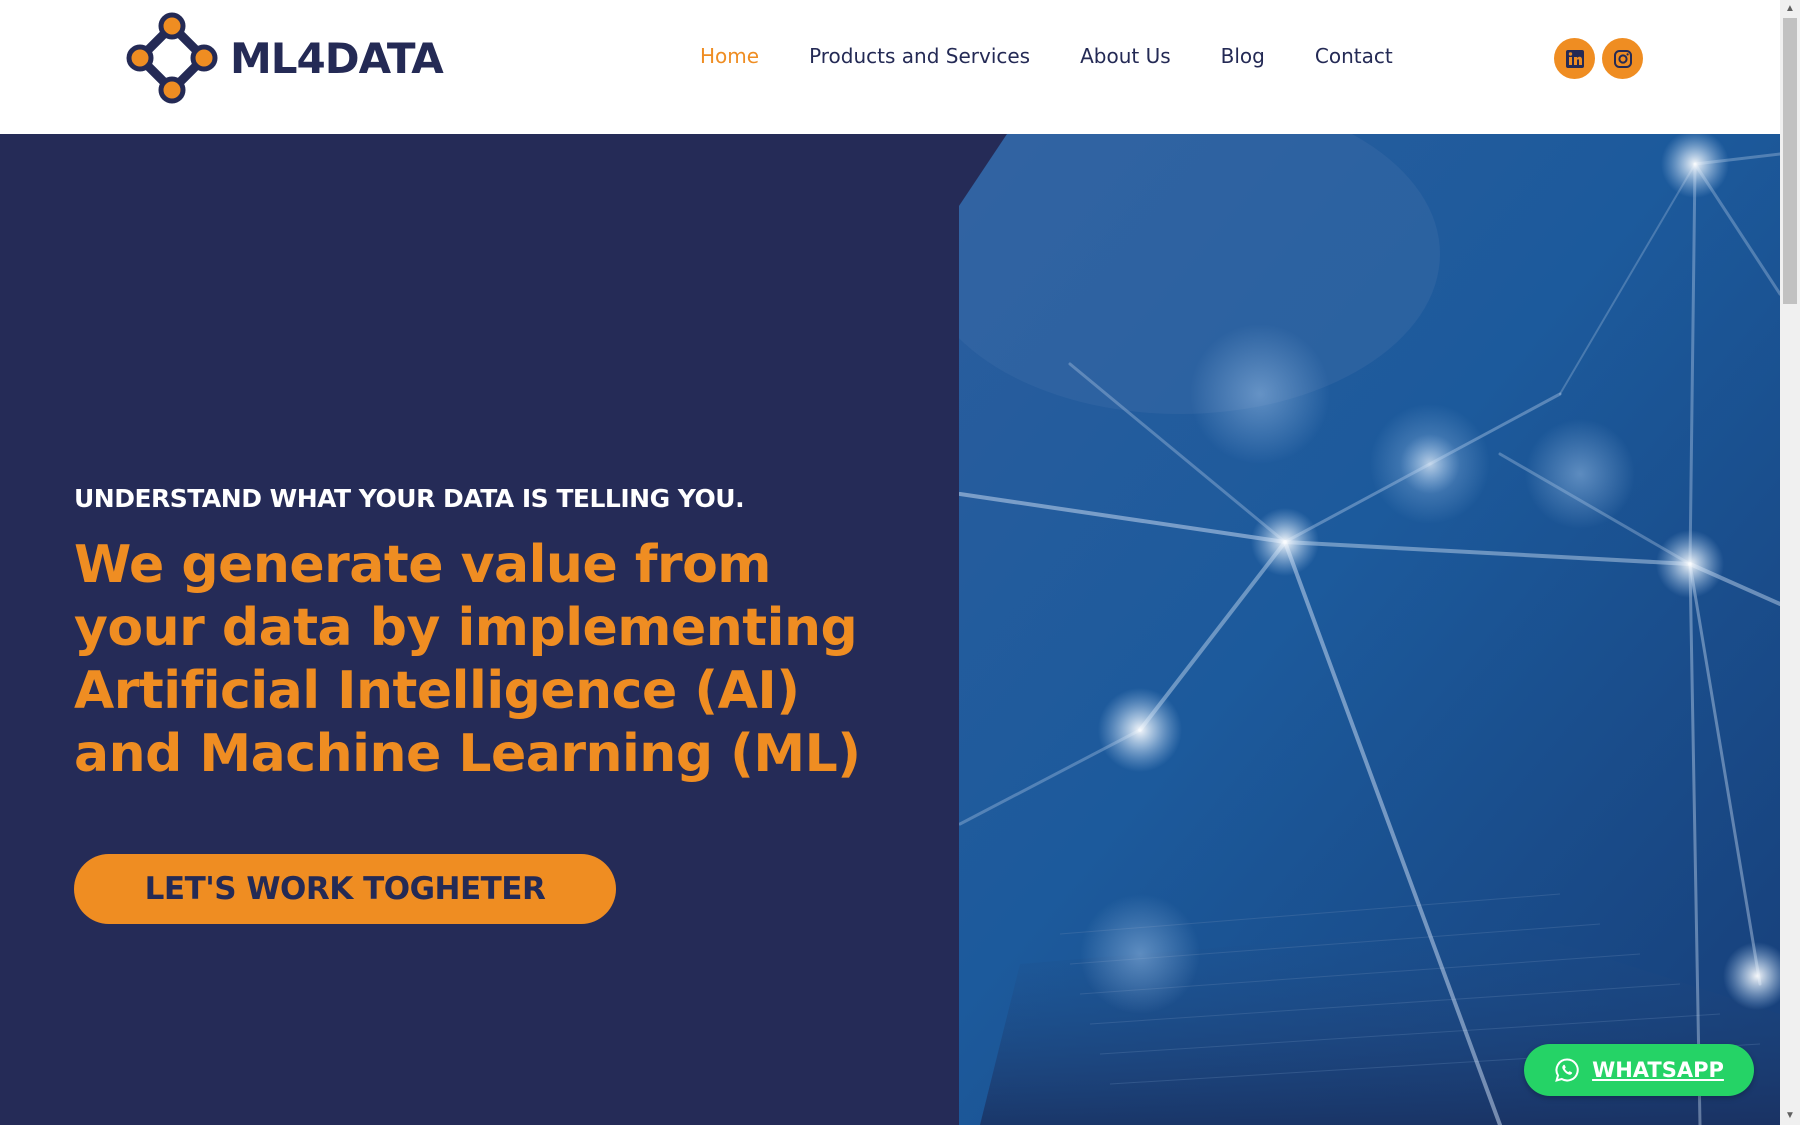 This screenshot has width=1800, height=1125. I want to click on logo-text: ML4DATA, so click(337, 58).